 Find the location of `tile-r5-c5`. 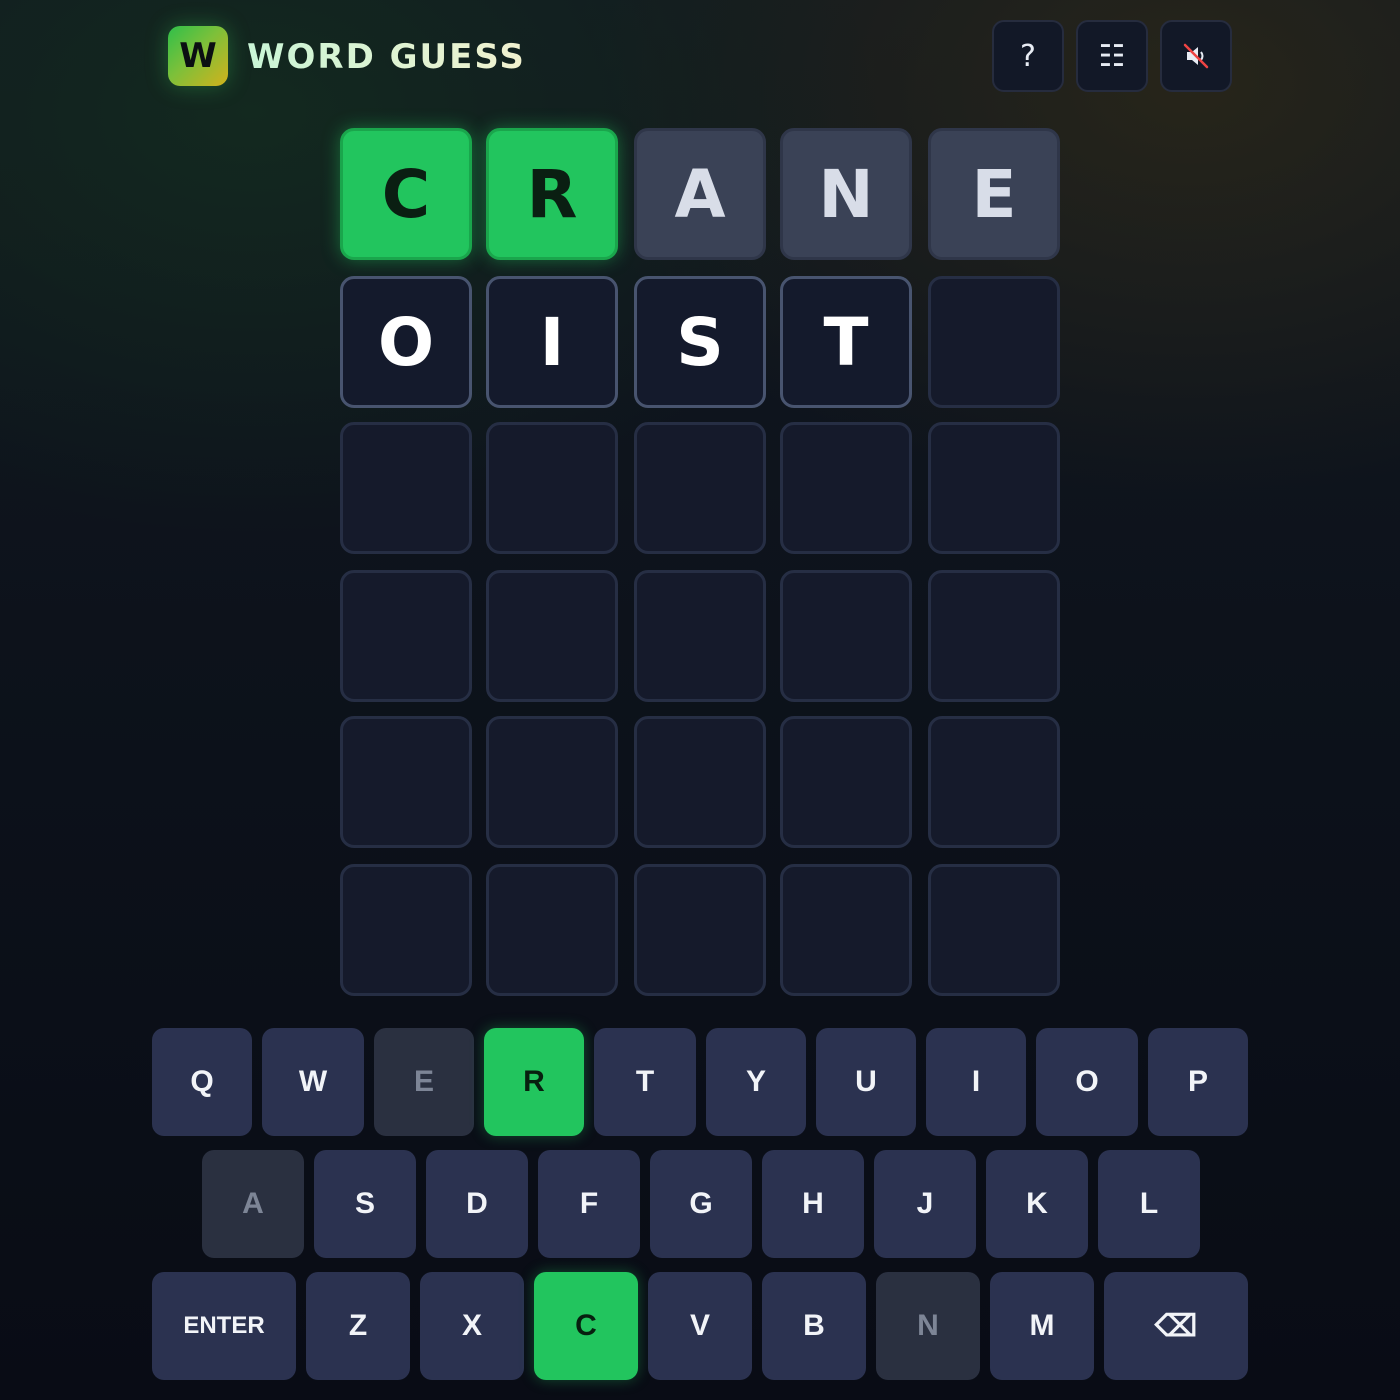

tile-r5-c5 is located at coordinates (994, 782).